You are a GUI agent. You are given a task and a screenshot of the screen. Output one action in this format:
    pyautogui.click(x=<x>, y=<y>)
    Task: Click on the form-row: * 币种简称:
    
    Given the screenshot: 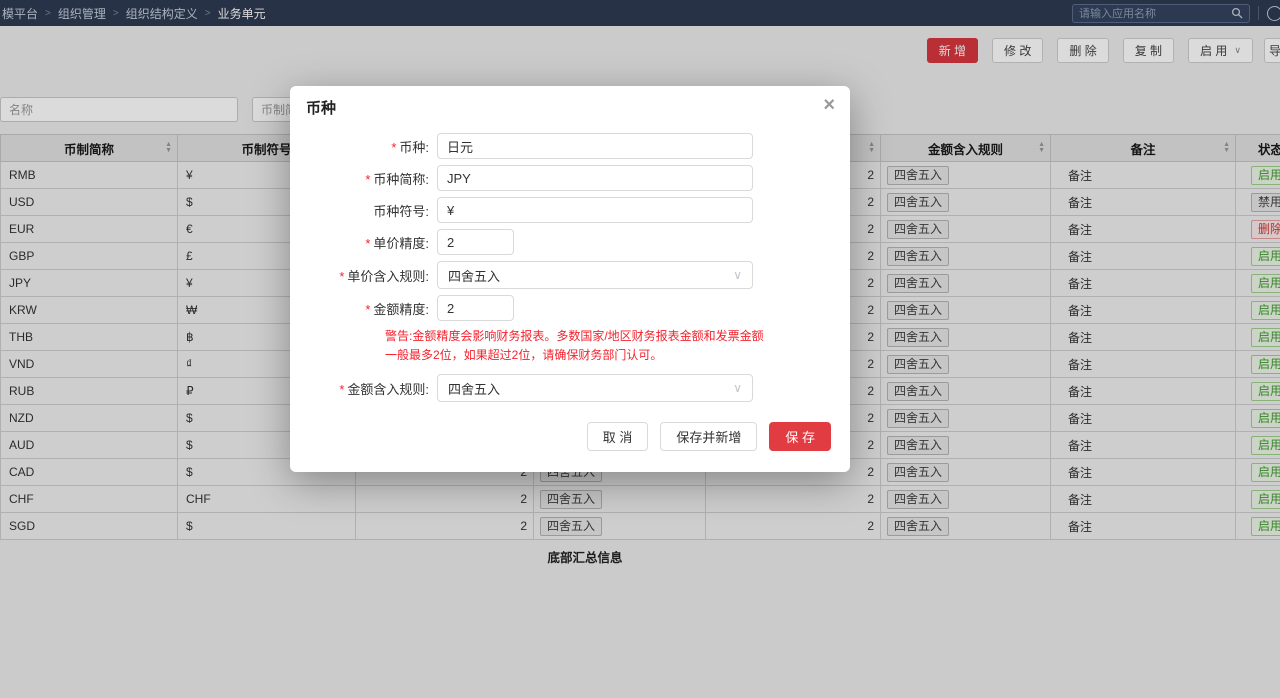 What is the action you would take?
    pyautogui.click(x=570, y=178)
    